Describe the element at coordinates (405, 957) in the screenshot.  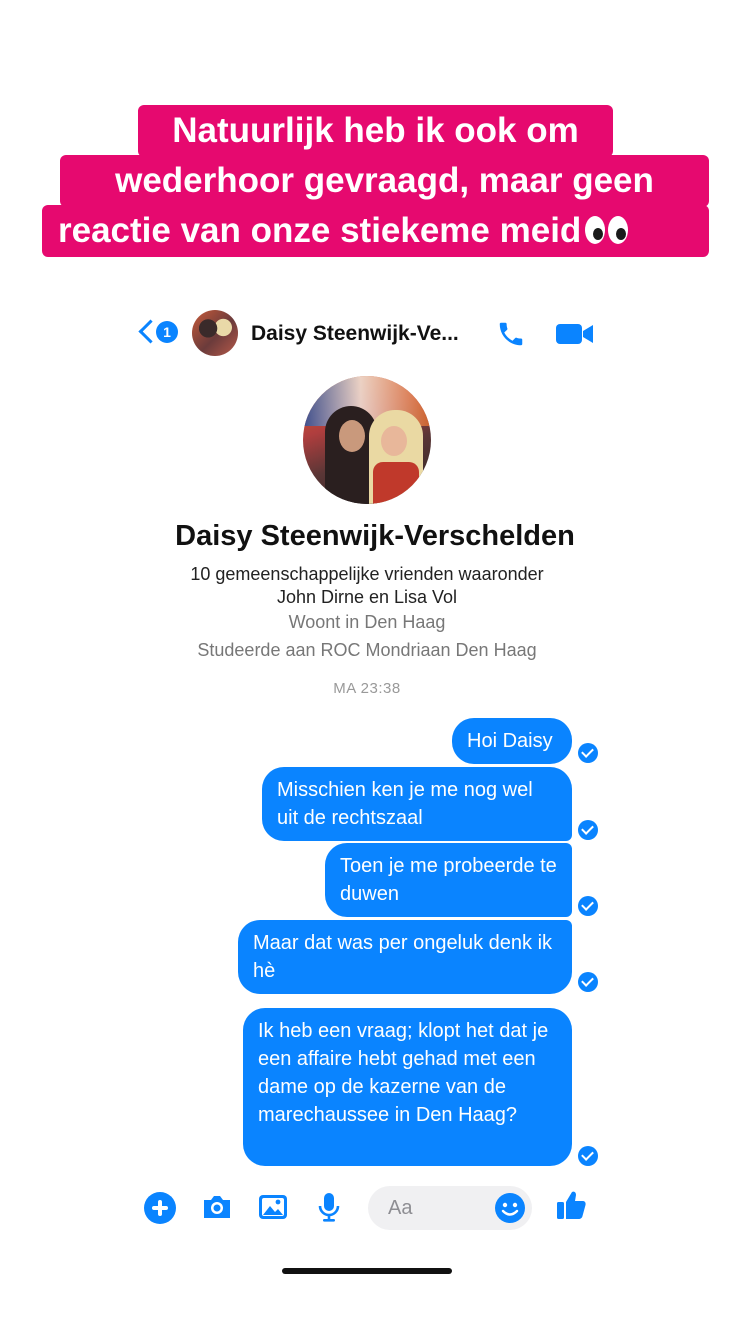
I see `message-bubble: Maar dat was per ongeluk denk ik hè` at that location.